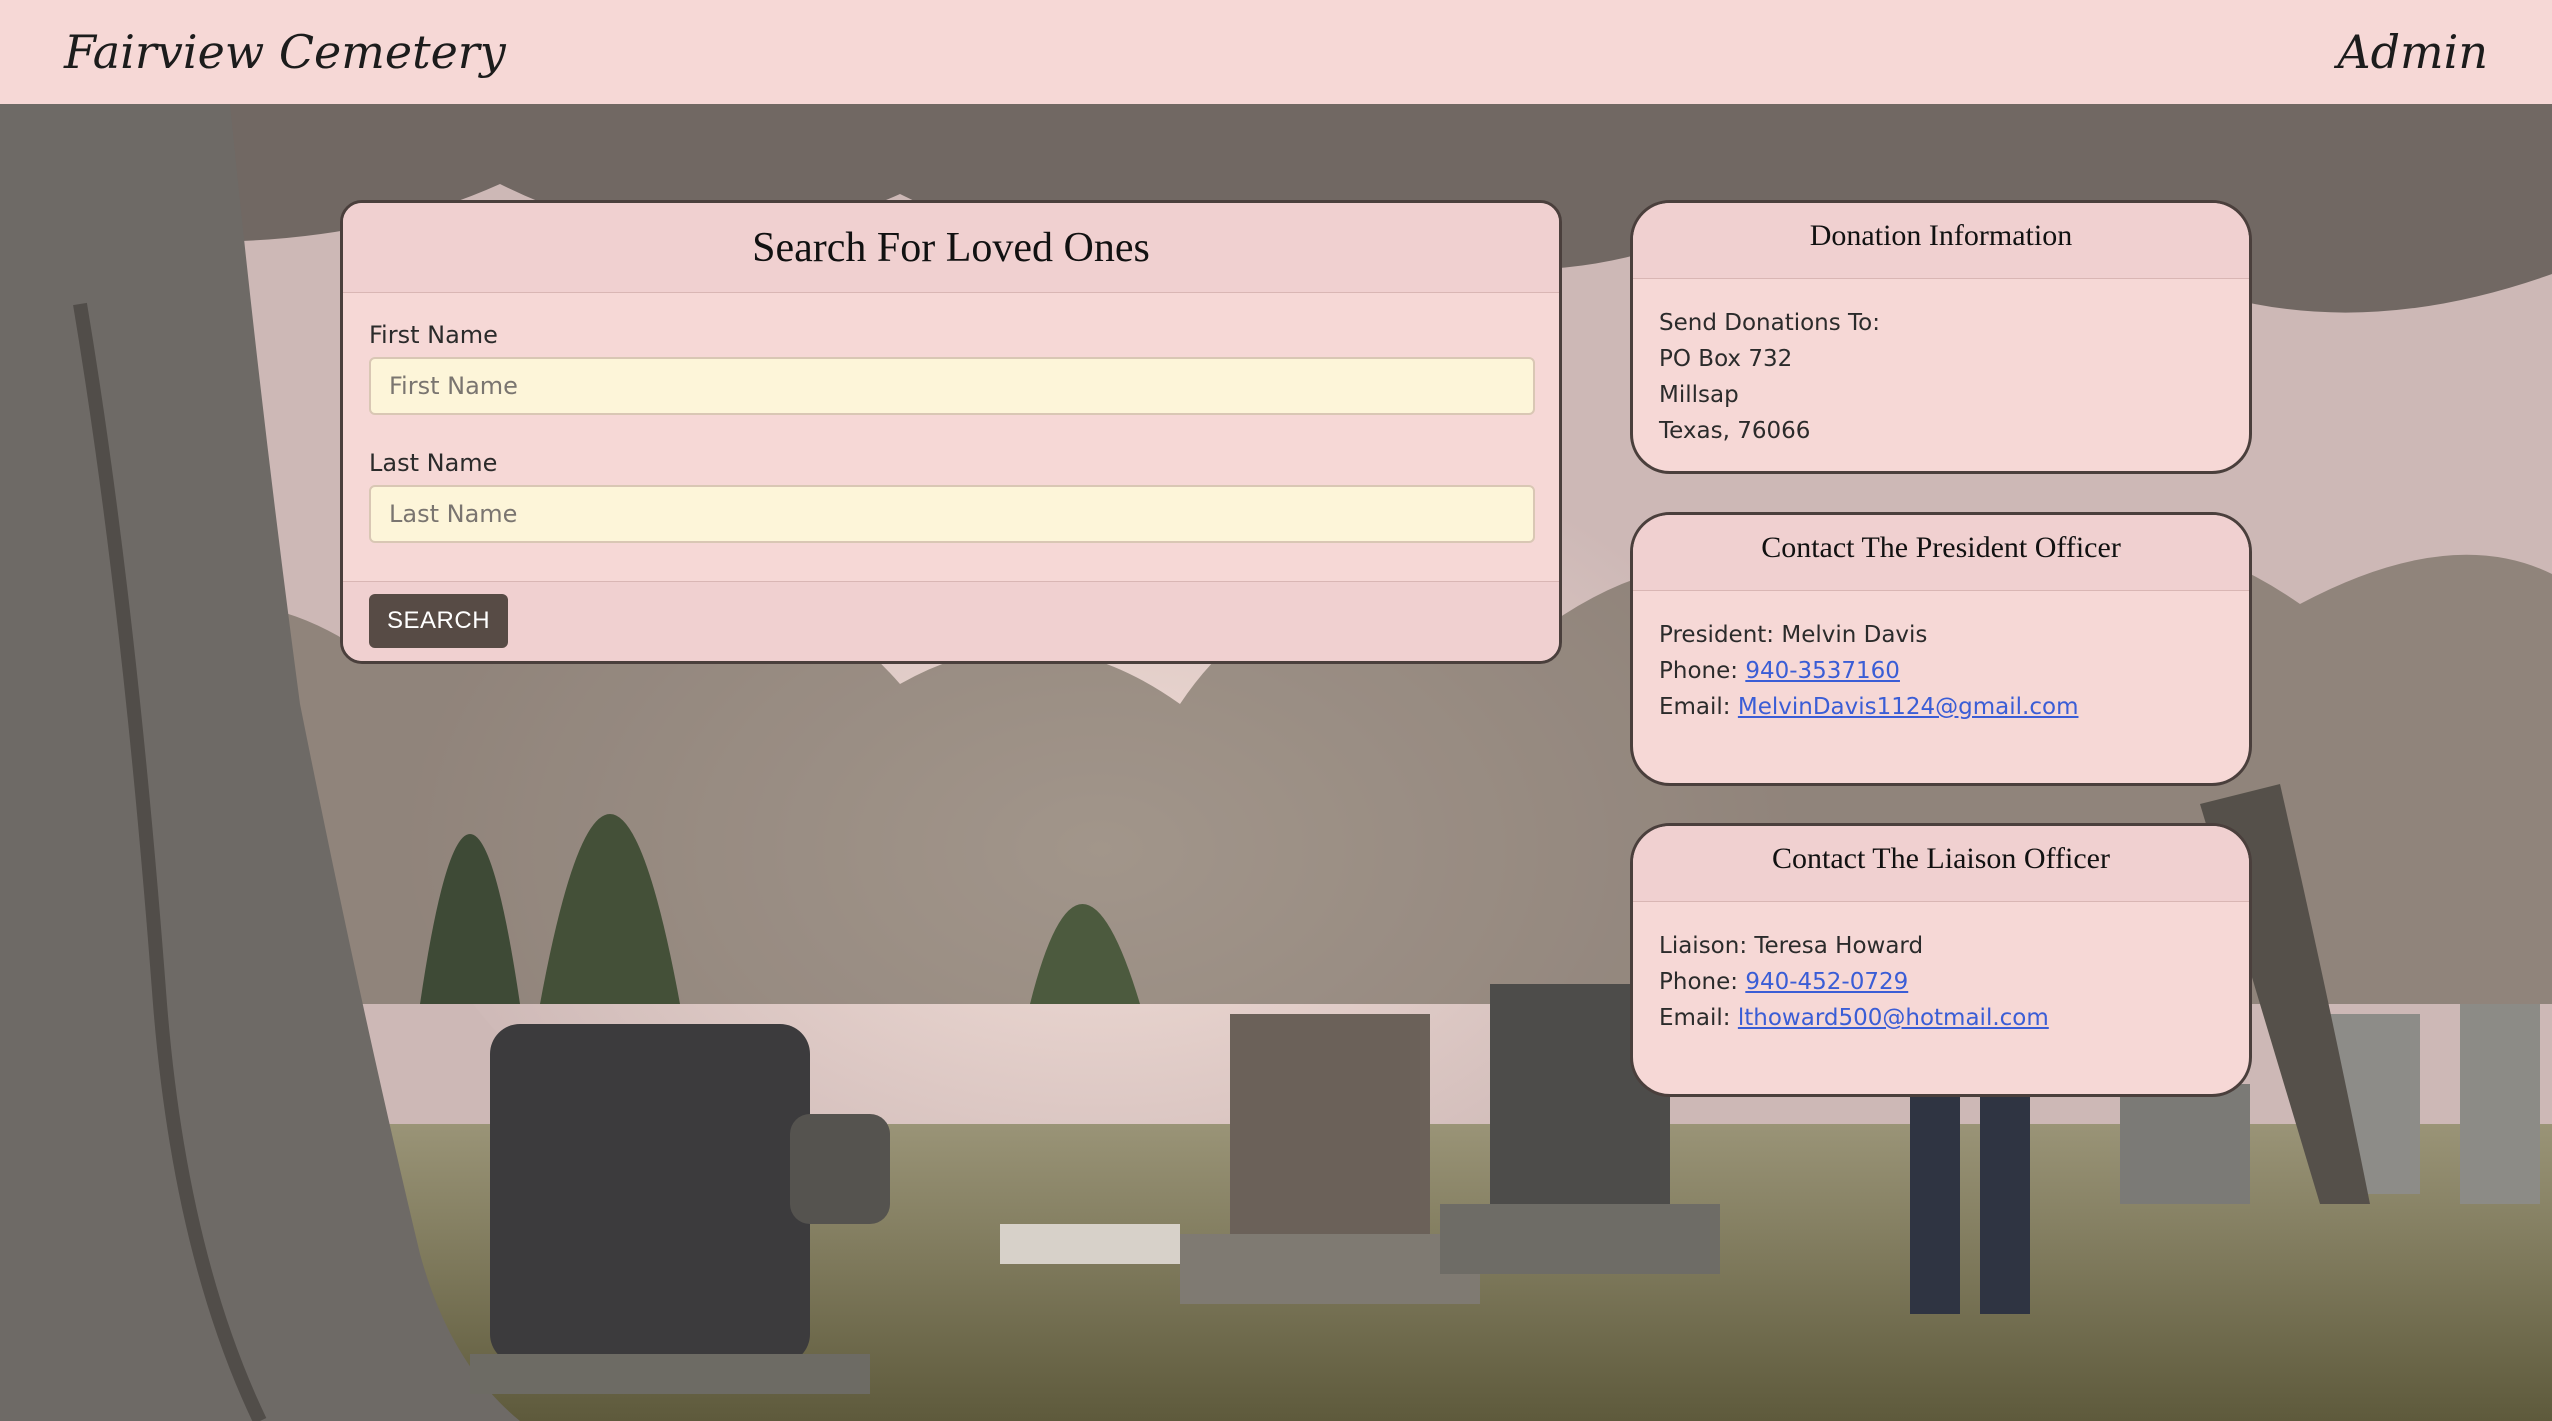 The image size is (2552, 1421). Describe the element at coordinates (1941, 864) in the screenshot. I see `liaison-card-title: Contact The Liaison Officer` at that location.